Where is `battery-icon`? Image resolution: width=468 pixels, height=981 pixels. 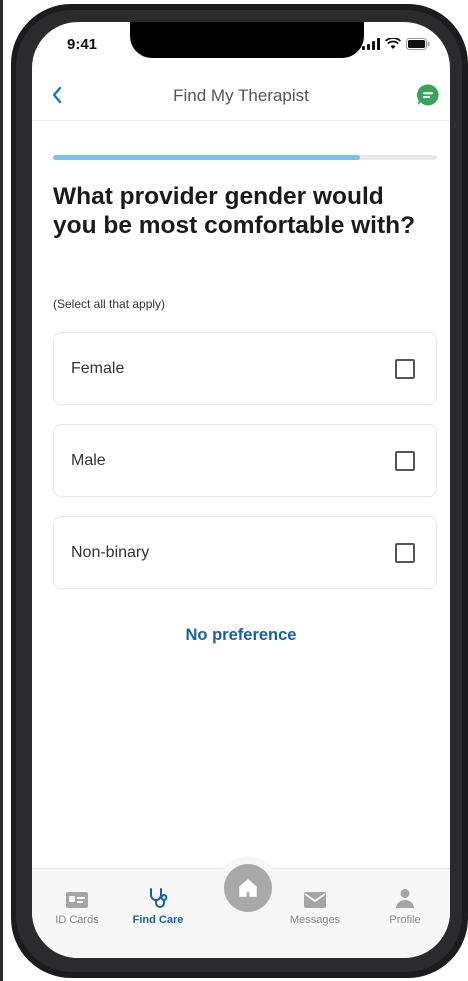
battery-icon is located at coordinates (418, 44).